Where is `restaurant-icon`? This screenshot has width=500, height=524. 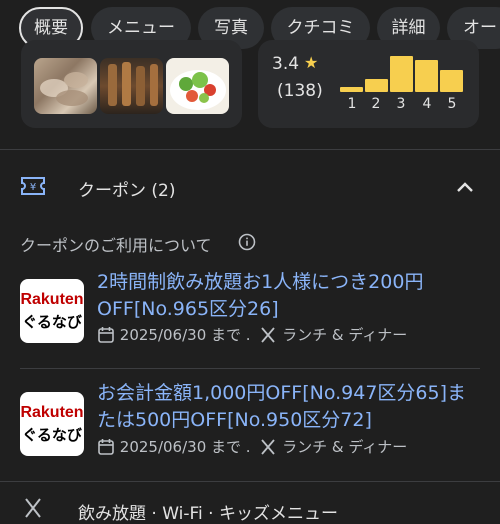
restaurant-icon is located at coordinates (33, 510).